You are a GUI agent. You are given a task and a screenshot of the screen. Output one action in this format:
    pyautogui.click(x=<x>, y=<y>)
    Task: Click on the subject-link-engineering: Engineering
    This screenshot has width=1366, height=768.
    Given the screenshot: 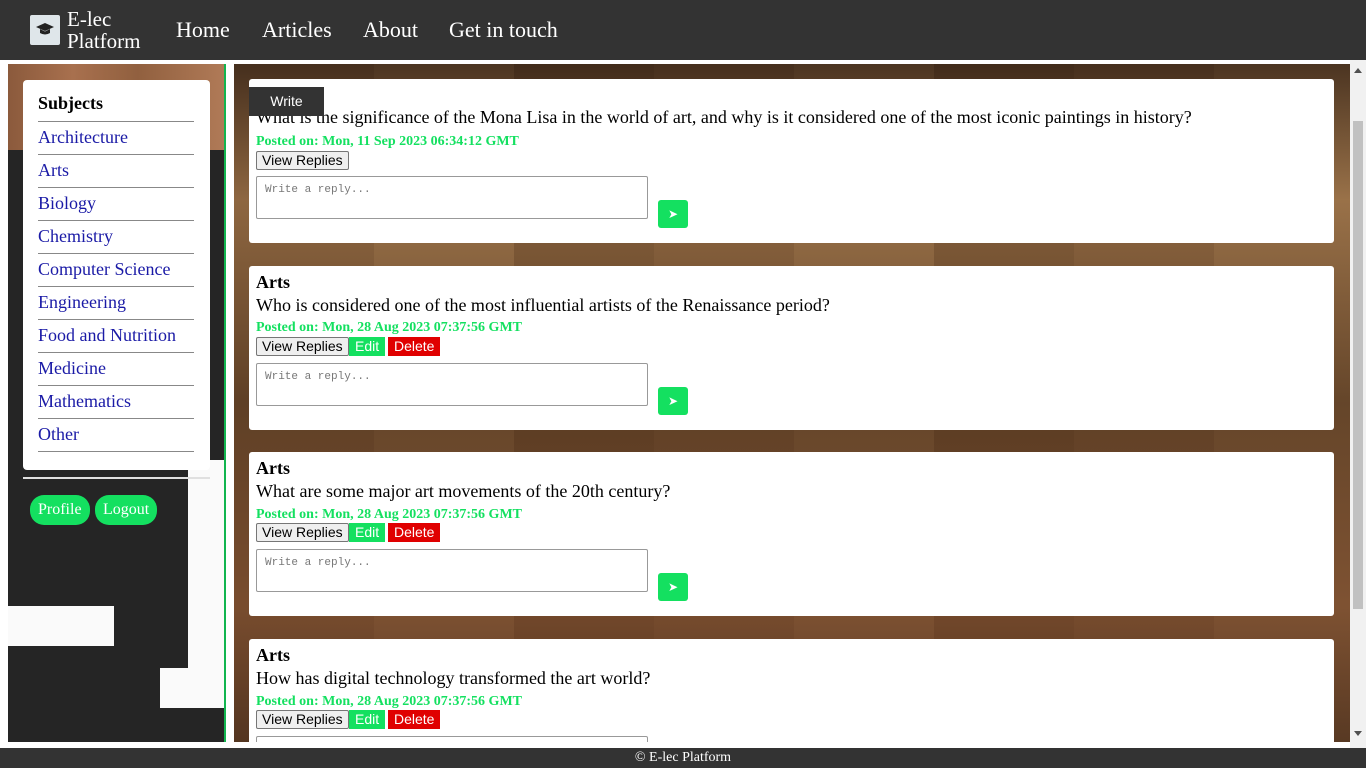 What is the action you would take?
    pyautogui.click(x=116, y=302)
    